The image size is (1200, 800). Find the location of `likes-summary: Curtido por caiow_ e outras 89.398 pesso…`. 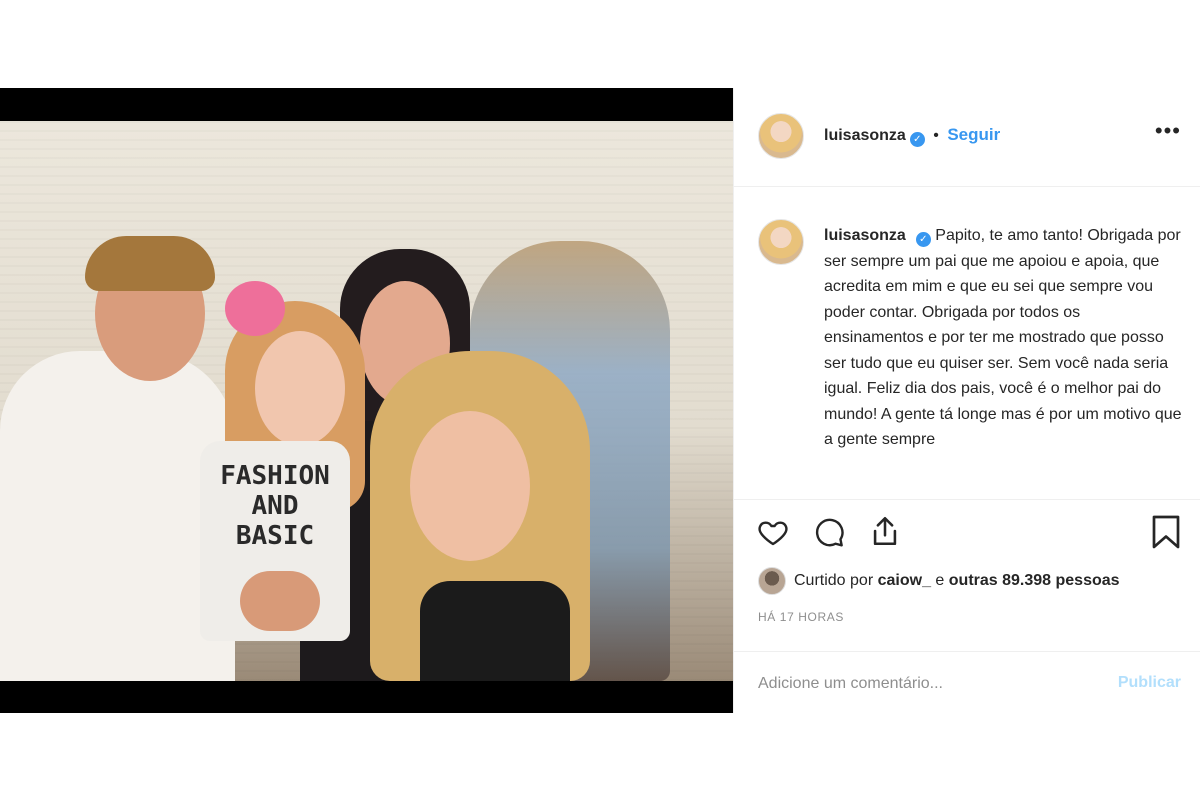

likes-summary: Curtido por caiow_ e outras 89.398 pesso… is located at coordinates (939, 581).